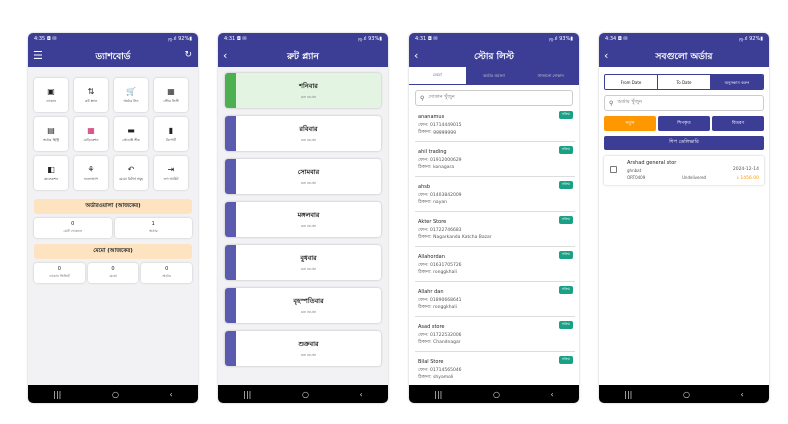  Describe the element at coordinates (431, 292) in the screenshot. I see `shop-name: Allahr dan` at that location.